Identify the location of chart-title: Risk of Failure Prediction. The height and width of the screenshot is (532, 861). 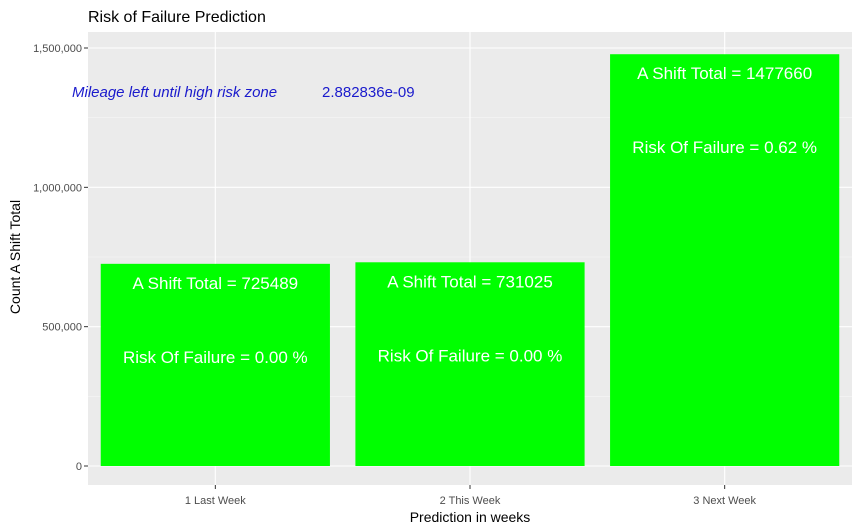
(177, 17).